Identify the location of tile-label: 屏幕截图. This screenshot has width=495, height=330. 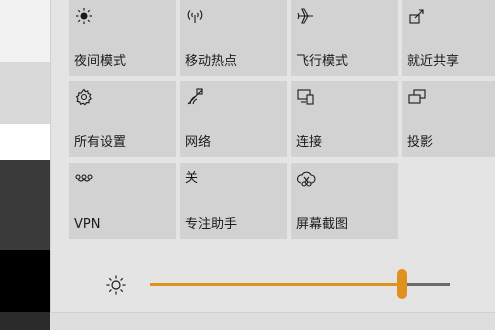
(322, 224).